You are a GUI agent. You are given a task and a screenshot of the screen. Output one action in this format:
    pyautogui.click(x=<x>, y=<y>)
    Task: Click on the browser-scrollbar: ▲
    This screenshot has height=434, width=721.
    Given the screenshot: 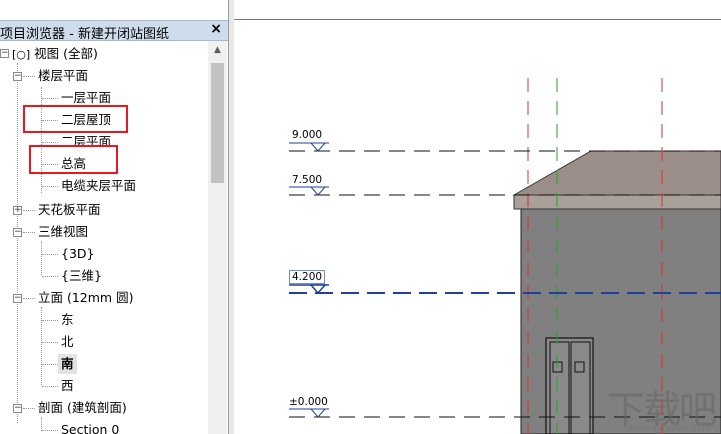 What is the action you would take?
    pyautogui.click(x=217, y=237)
    